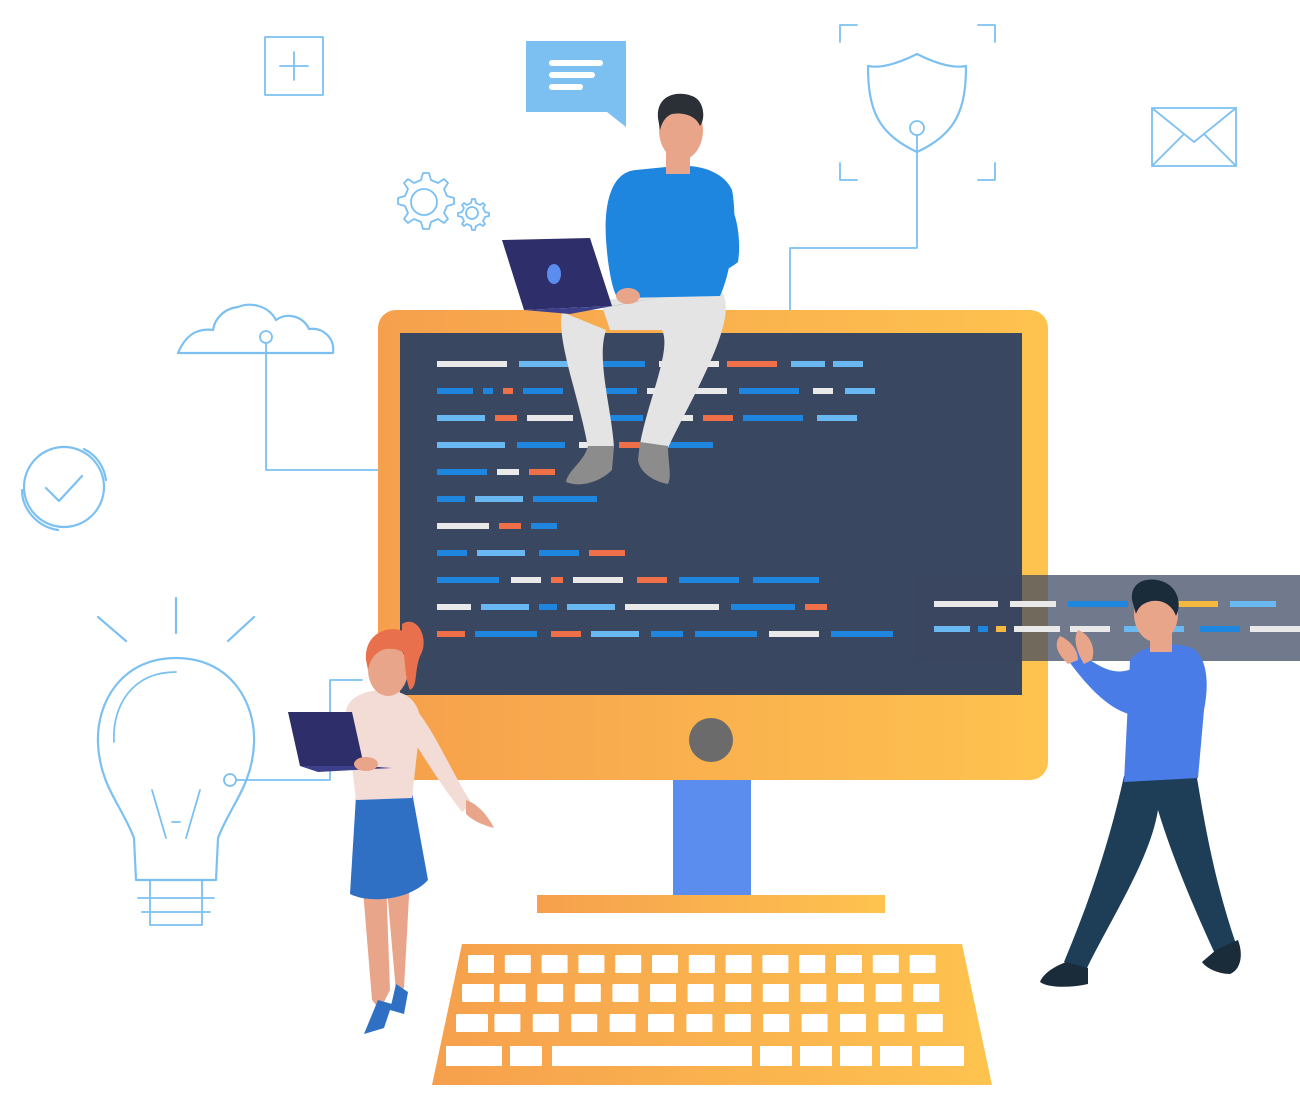 The image size is (1300, 1093). What do you see at coordinates (712, 839) in the screenshot?
I see `monitor-stand` at bounding box center [712, 839].